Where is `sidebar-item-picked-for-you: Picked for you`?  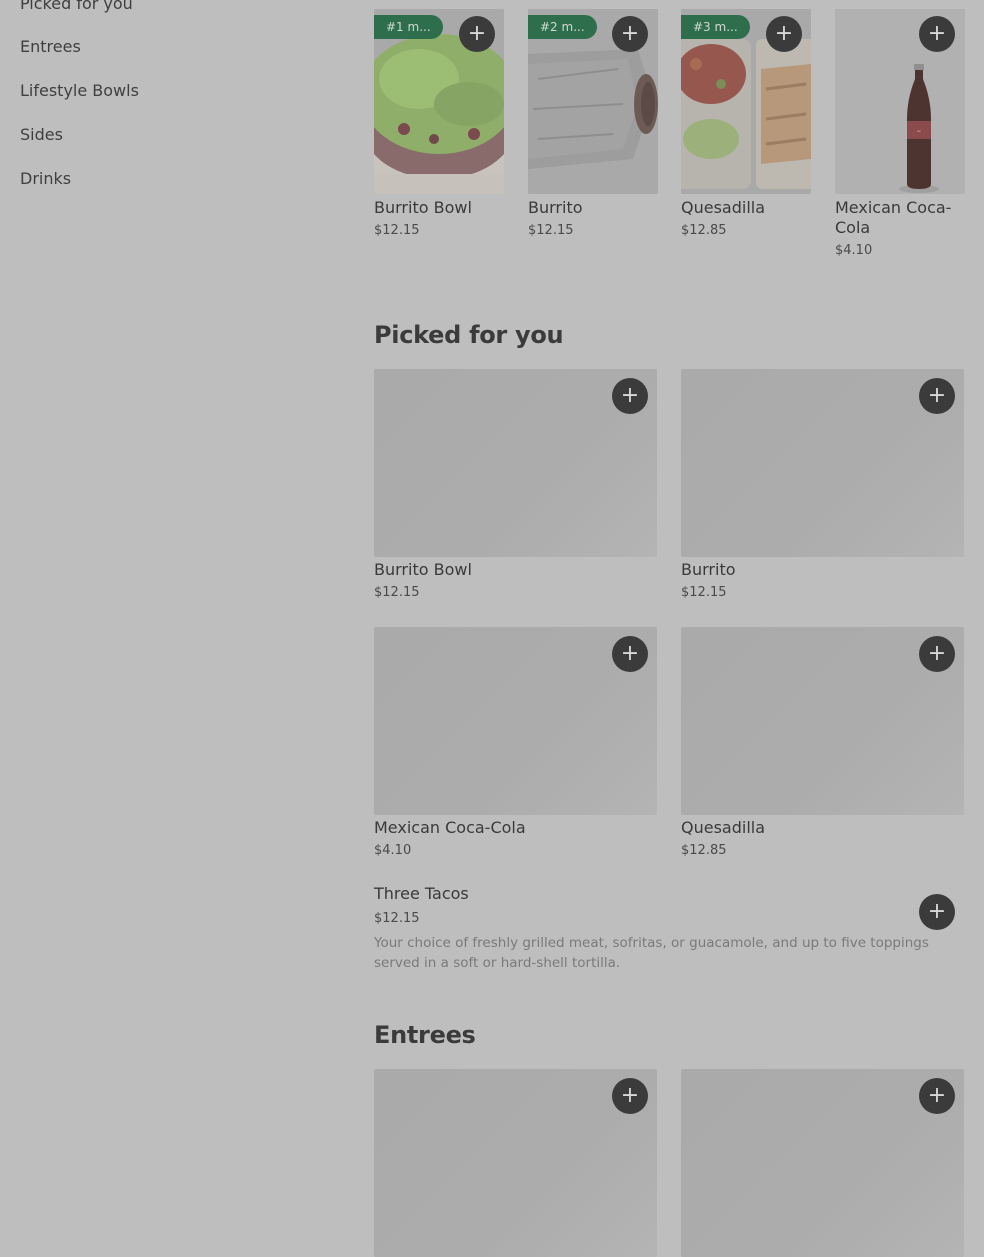
sidebar-item-picked-for-you: Picked for you is located at coordinates (76, 6).